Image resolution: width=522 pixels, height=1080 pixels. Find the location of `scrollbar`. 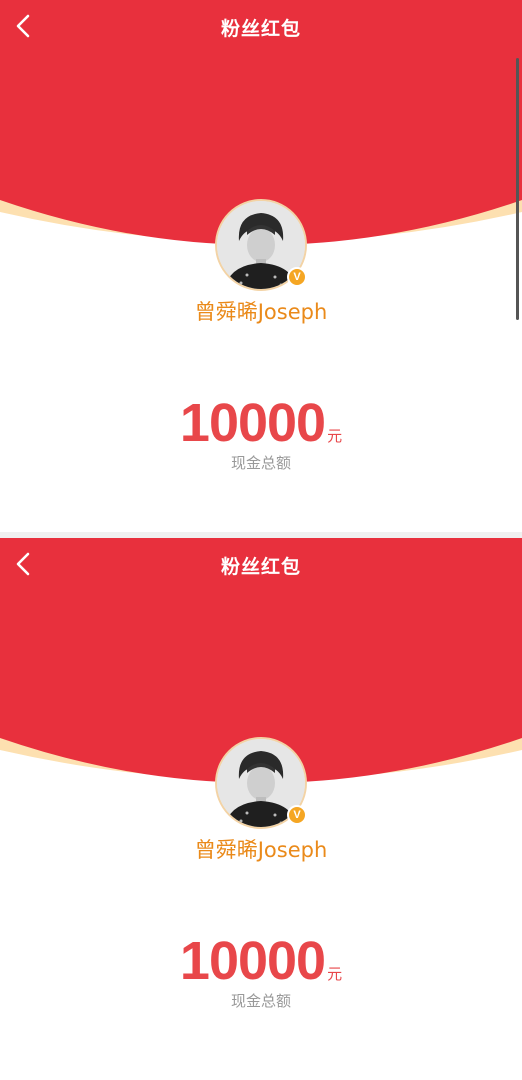

scrollbar is located at coordinates (517, 189).